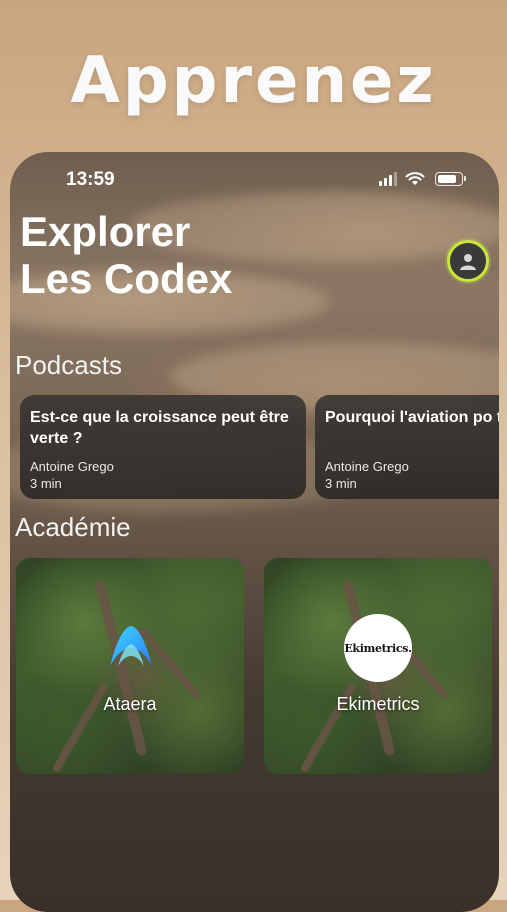  What do you see at coordinates (378, 704) in the screenshot?
I see `academy-name: Ekimetrics` at bounding box center [378, 704].